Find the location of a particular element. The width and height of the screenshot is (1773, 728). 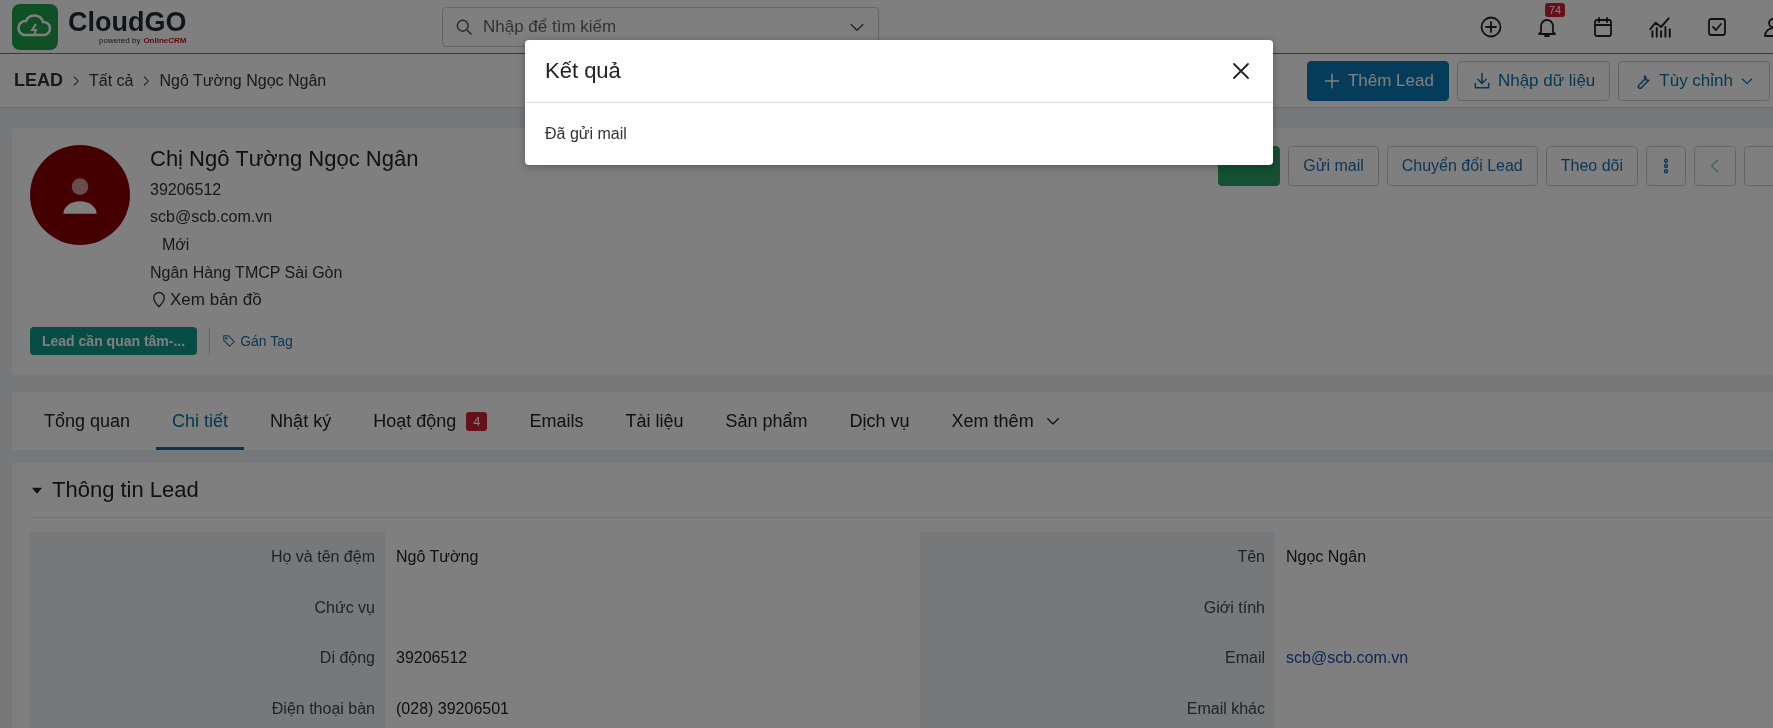

action-button: Gửi mail is located at coordinates (1333, 166).